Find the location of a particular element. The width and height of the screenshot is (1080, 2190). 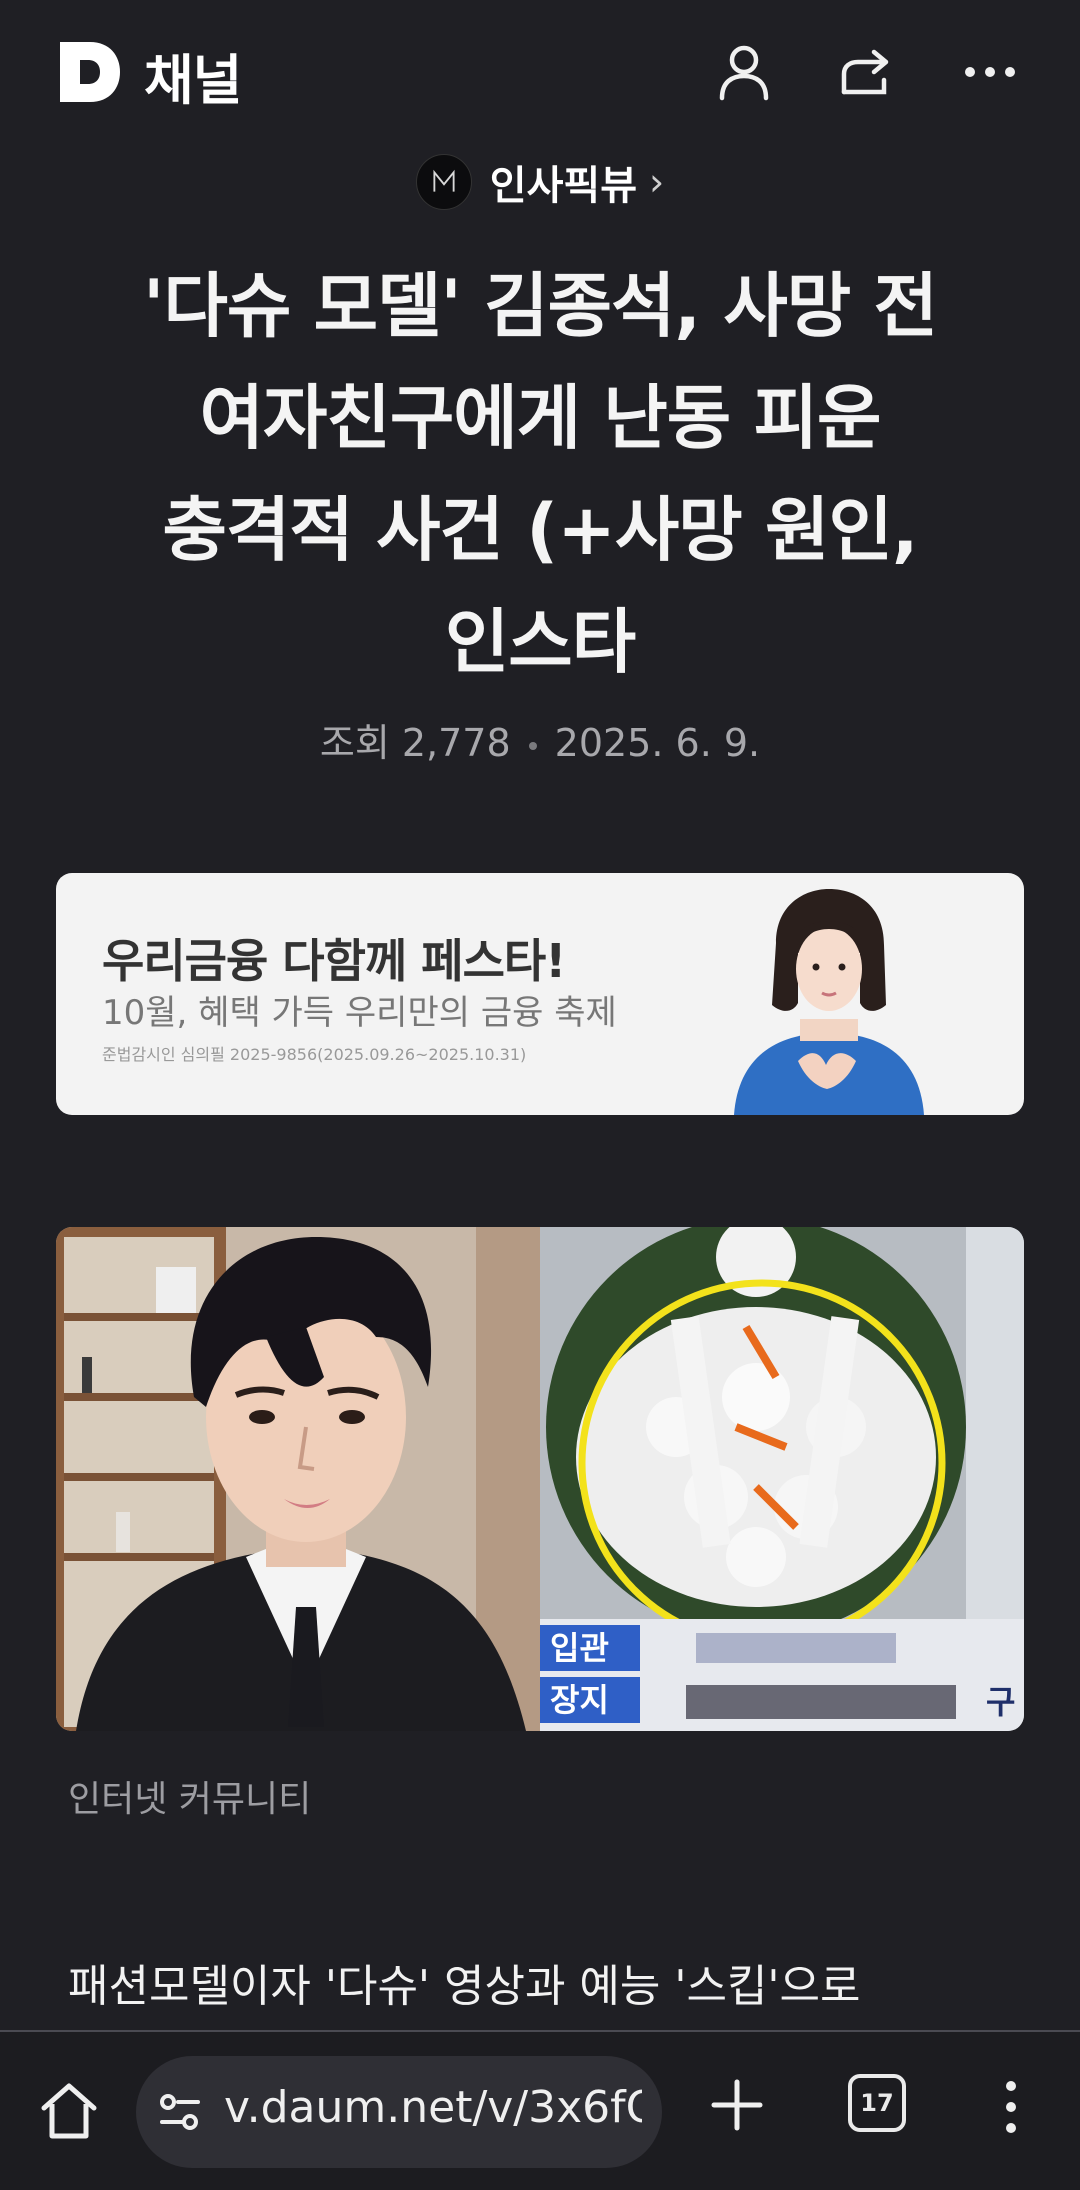

view-count: 조회 2,778 is located at coordinates (415, 743).